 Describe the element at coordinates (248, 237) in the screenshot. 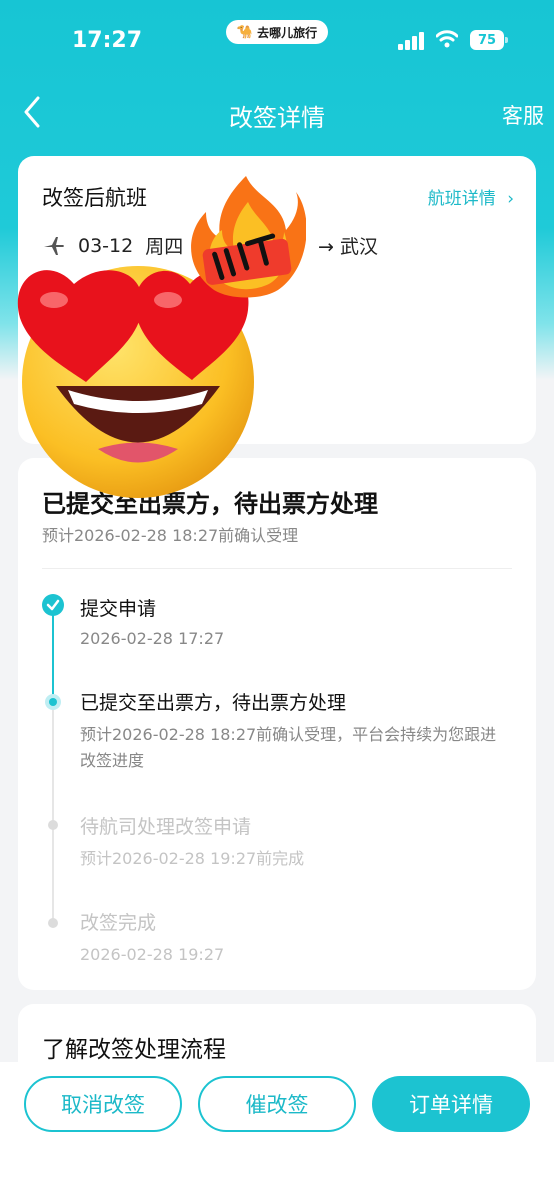

I see `fire-lit-sticker` at that location.